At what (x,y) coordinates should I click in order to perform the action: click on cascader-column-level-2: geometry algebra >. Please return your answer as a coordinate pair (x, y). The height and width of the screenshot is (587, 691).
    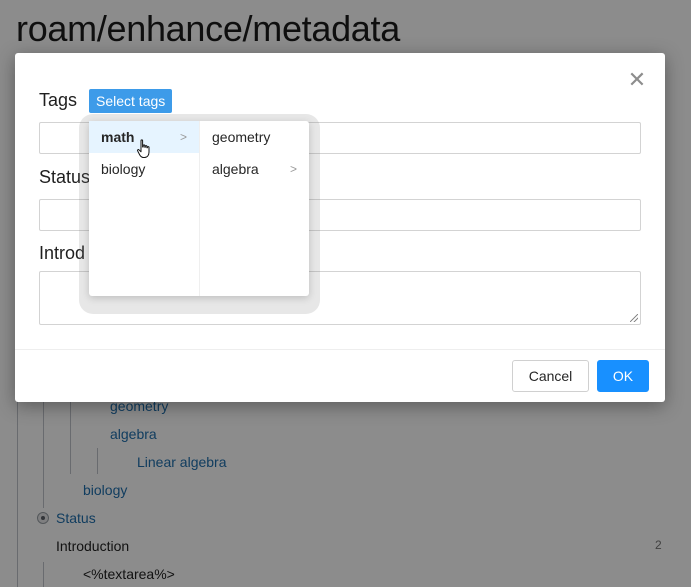
    Looking at the image, I should click on (254, 208).